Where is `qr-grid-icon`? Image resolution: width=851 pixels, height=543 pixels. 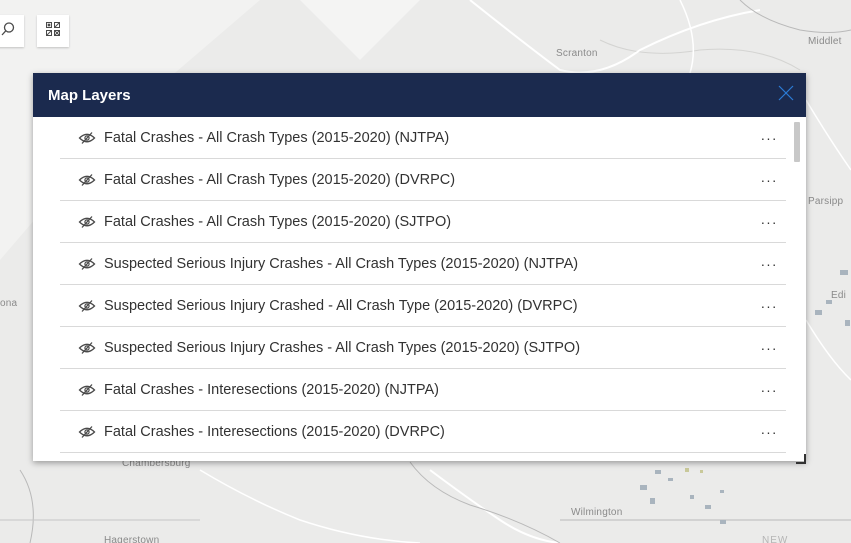
qr-grid-icon is located at coordinates (53, 31).